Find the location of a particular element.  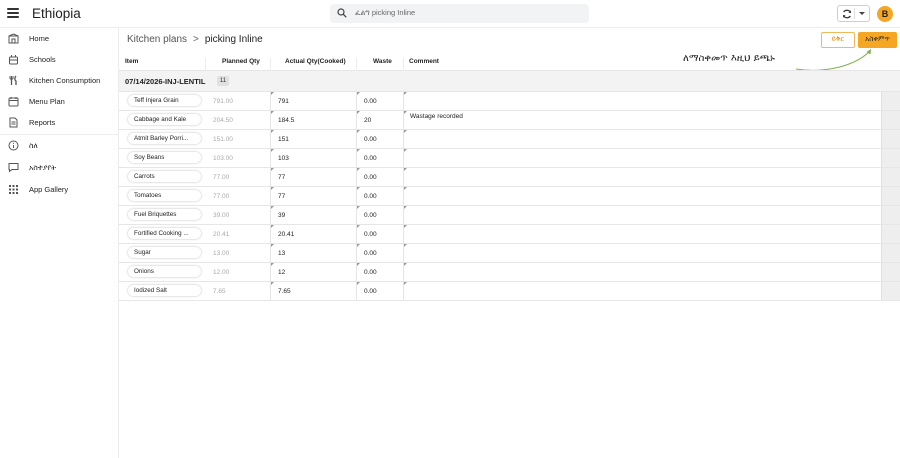

sidebar-item-home: Home is located at coordinates (59, 39).